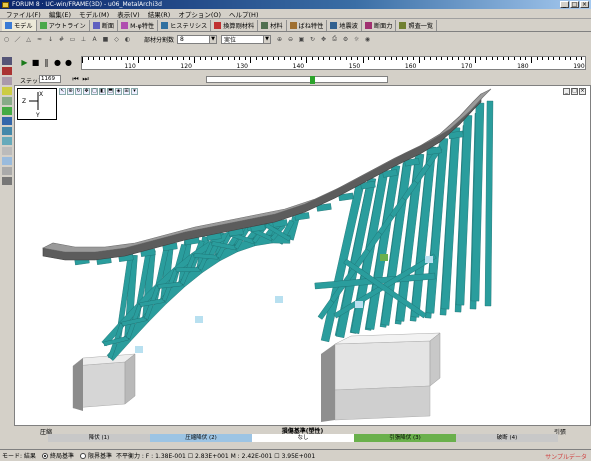  Describe the element at coordinates (68, 62) in the screenshot. I see `record2-icon: ●` at that location.